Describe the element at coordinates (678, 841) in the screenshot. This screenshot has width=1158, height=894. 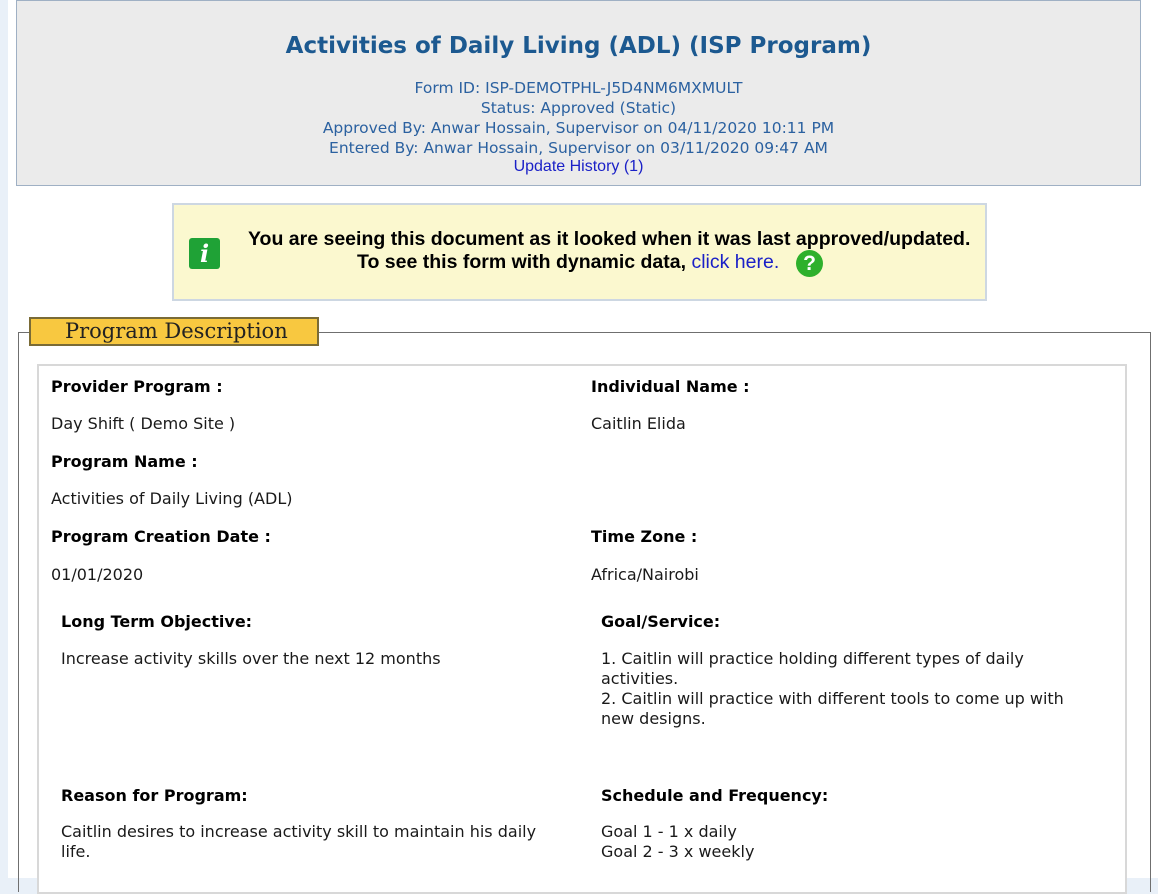
I see `schedule-frequency-value: Goal 1 - 1 x daily Goal 2 - 3 x weekly` at that location.